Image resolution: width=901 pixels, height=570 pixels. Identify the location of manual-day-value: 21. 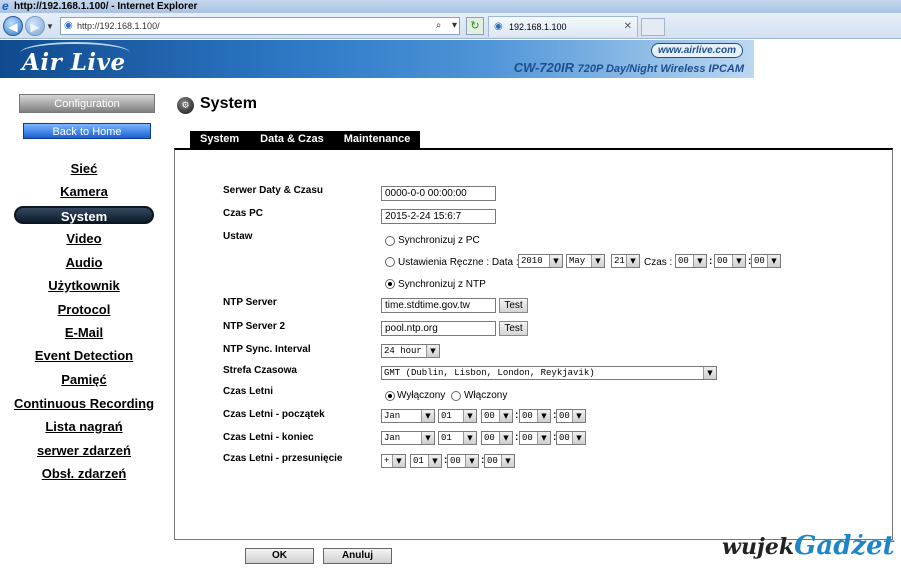
(619, 261).